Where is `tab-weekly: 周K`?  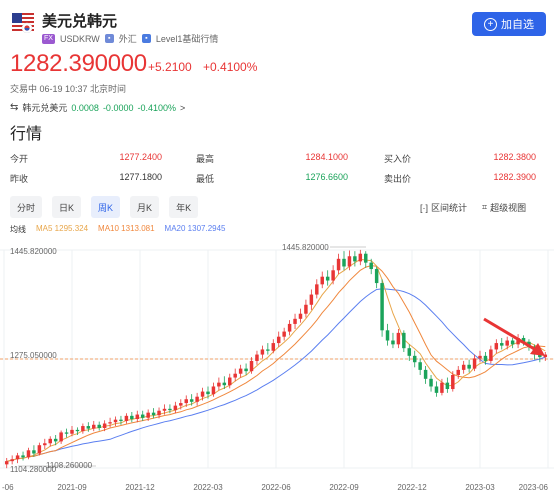 tab-weekly: 周K is located at coordinates (106, 207).